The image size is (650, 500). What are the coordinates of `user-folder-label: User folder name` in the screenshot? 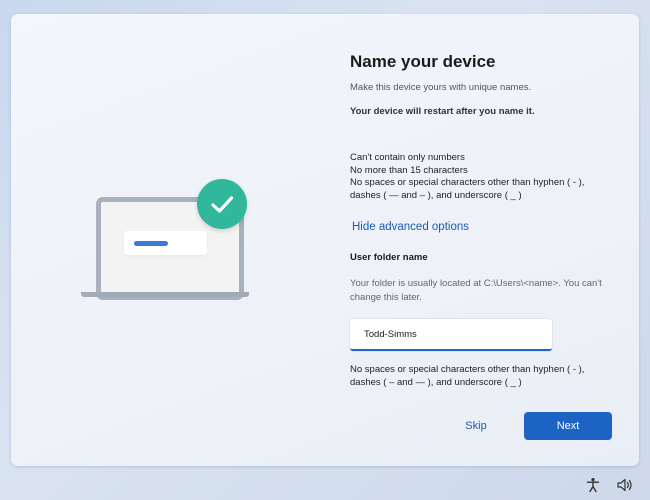 It's located at (389, 257).